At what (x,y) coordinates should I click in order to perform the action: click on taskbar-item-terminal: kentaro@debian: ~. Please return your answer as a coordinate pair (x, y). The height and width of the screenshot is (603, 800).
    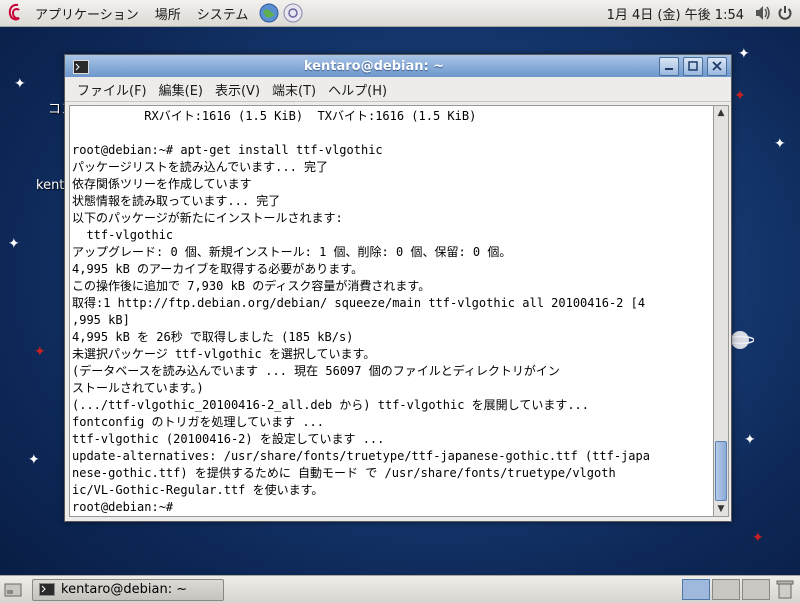
    Looking at the image, I should click on (128, 589).